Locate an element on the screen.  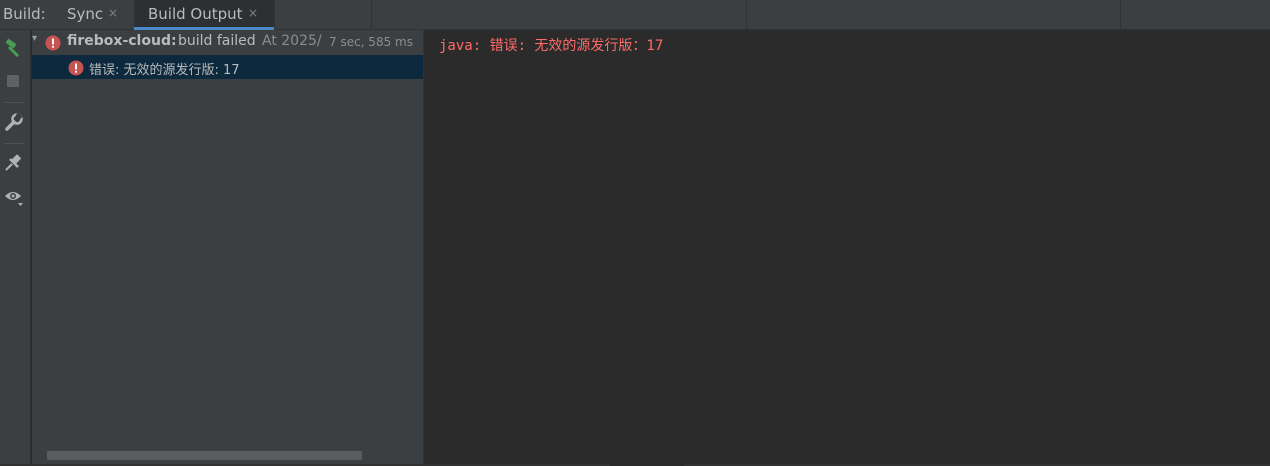
tree-row-error: 错误: 无效的源发行版: 17 is located at coordinates (227, 67).